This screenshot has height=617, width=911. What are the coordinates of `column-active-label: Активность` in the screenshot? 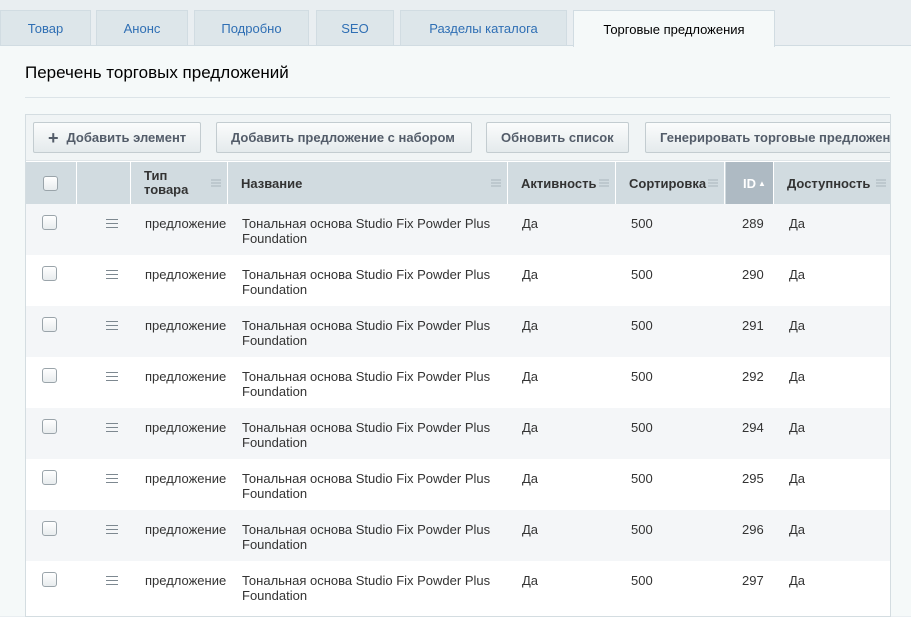 It's located at (559, 183).